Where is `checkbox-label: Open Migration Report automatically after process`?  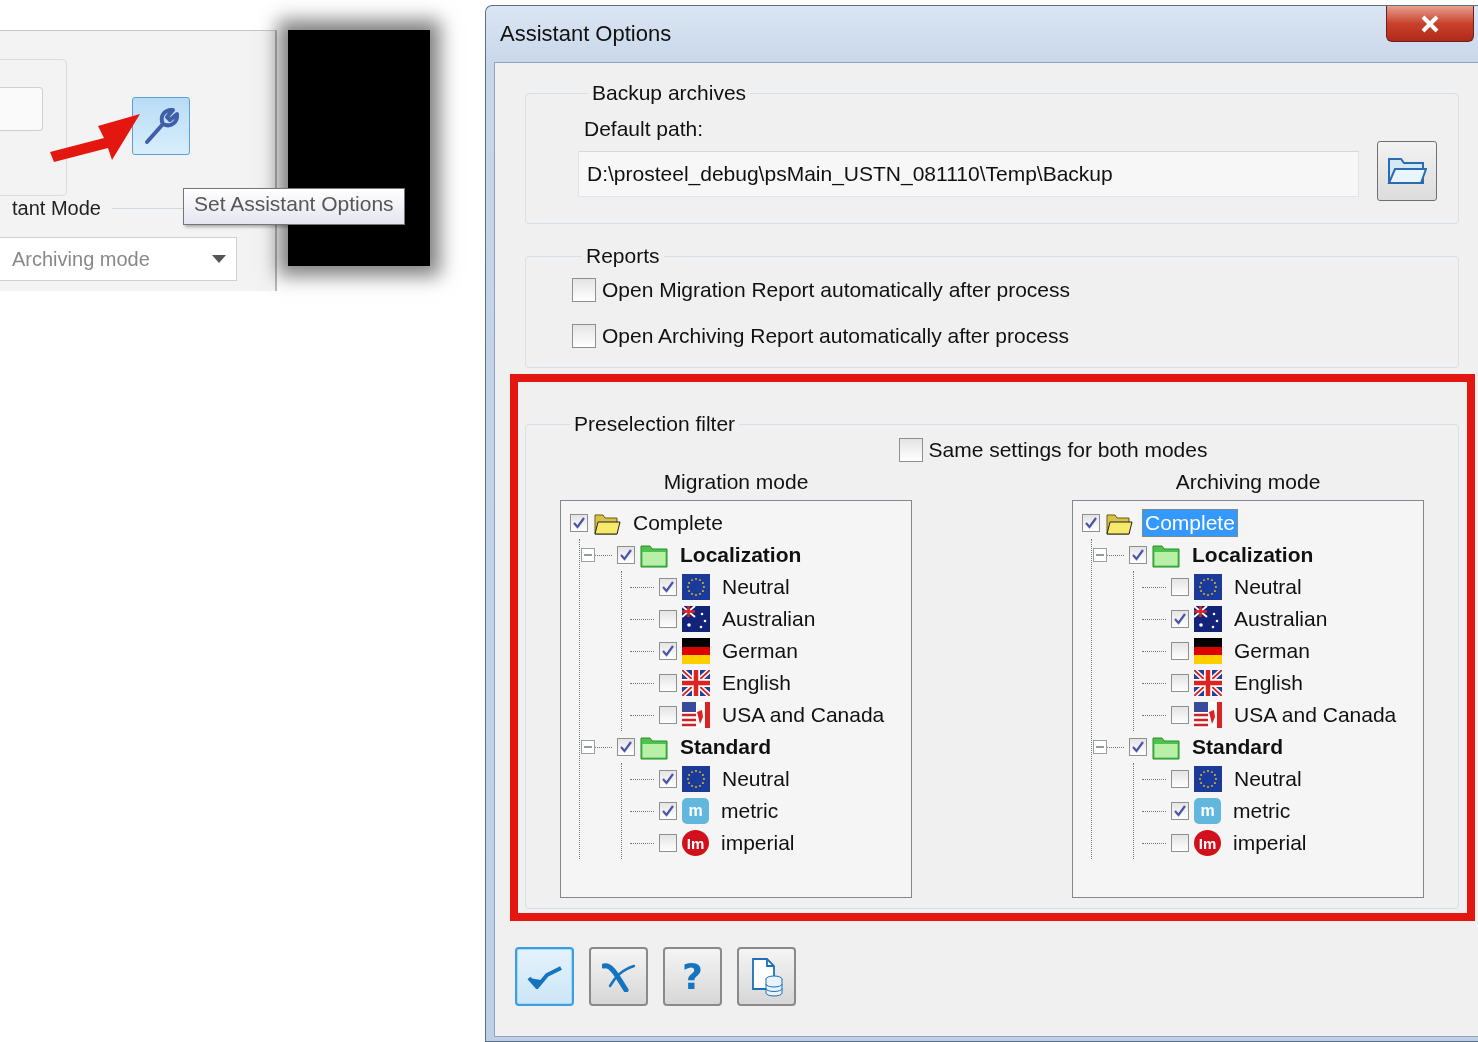 checkbox-label: Open Migration Report automatically after process is located at coordinates (836, 290).